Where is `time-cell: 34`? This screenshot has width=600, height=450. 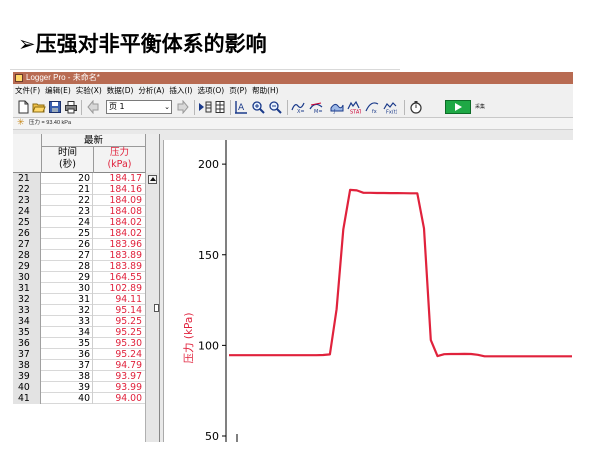
time-cell: 34 is located at coordinates (67, 332).